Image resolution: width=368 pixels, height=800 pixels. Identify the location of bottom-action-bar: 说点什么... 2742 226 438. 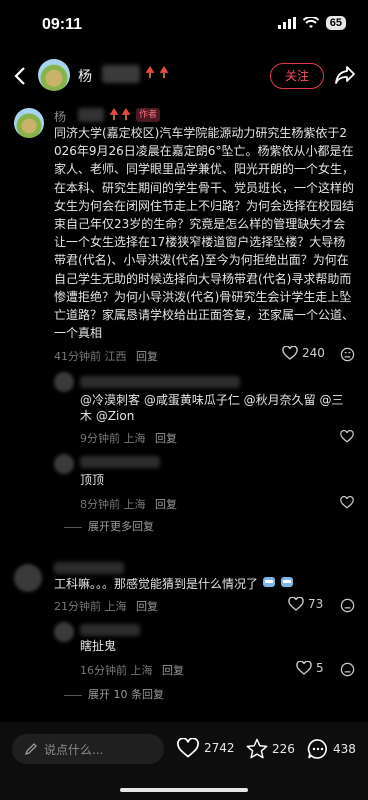
(184, 761).